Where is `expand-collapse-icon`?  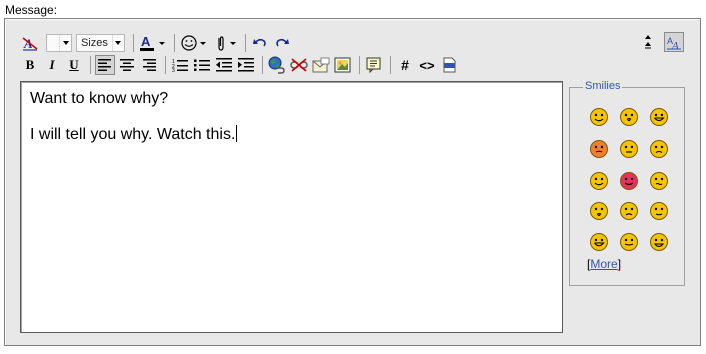
expand-collapse-icon is located at coordinates (648, 42).